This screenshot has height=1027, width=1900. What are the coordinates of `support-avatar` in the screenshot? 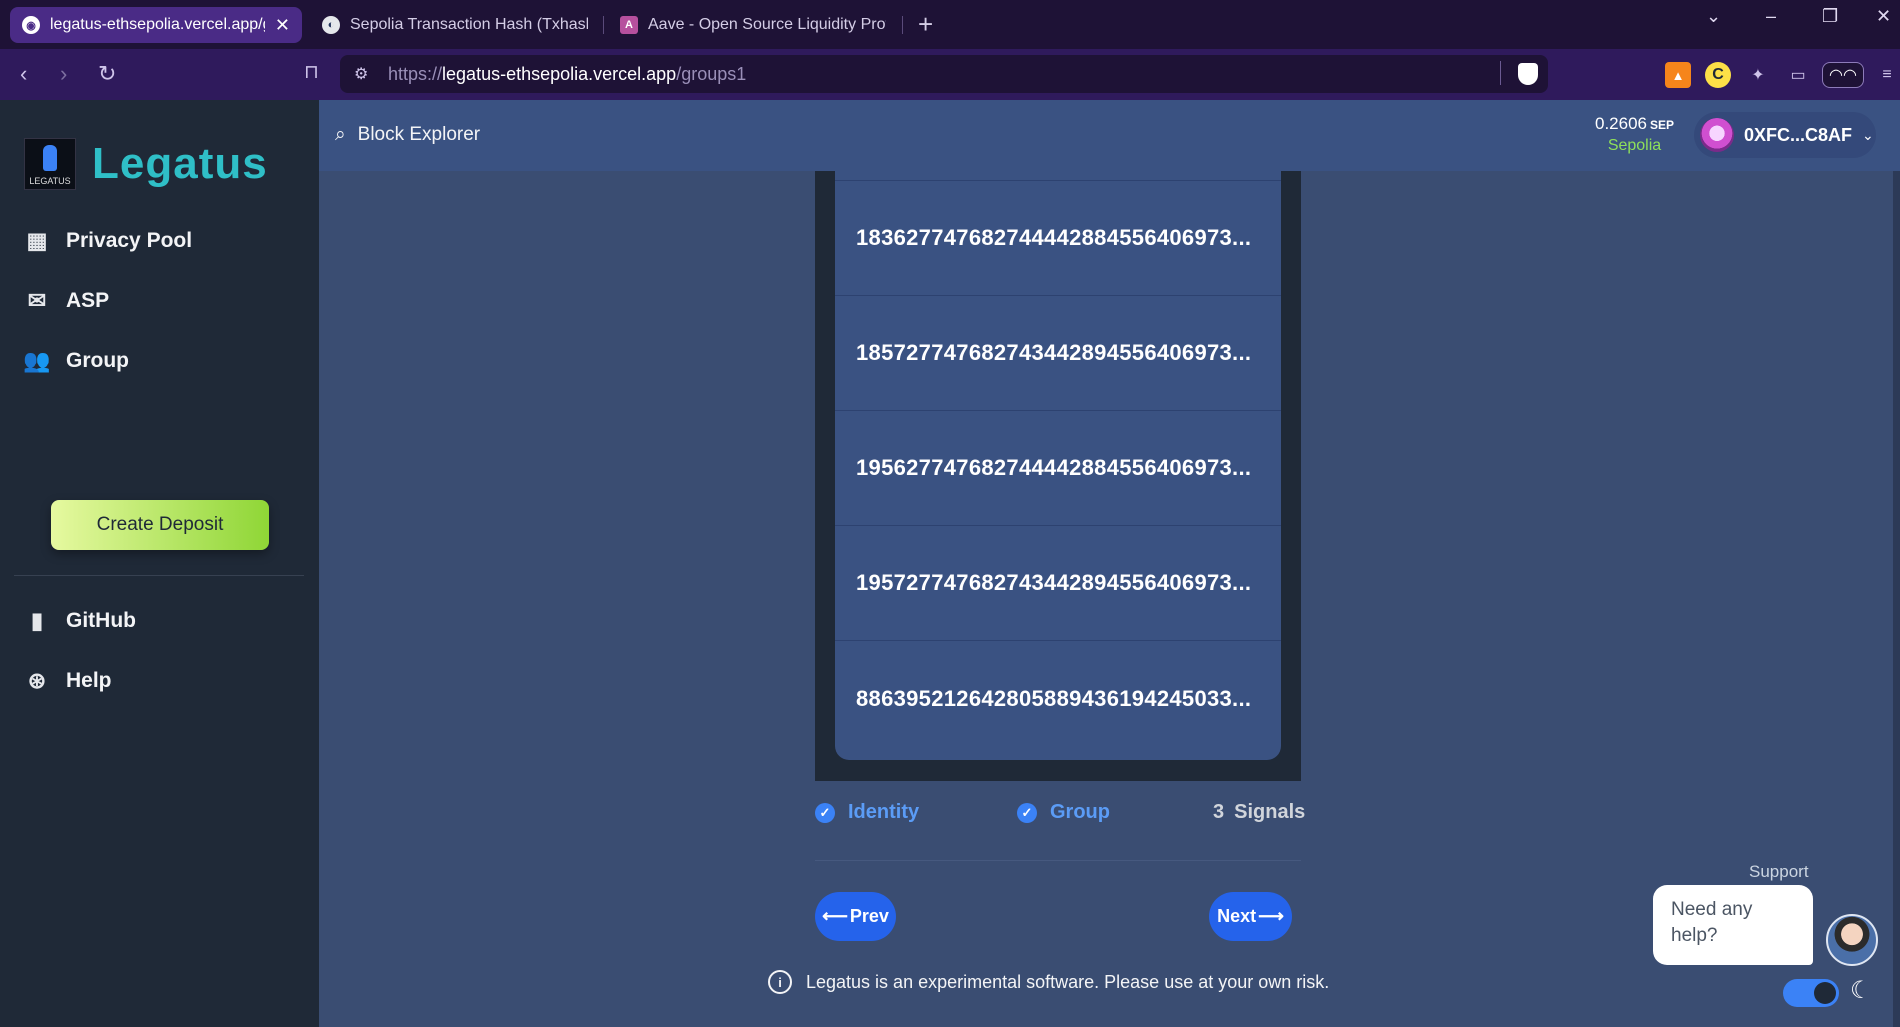 It's located at (1852, 940).